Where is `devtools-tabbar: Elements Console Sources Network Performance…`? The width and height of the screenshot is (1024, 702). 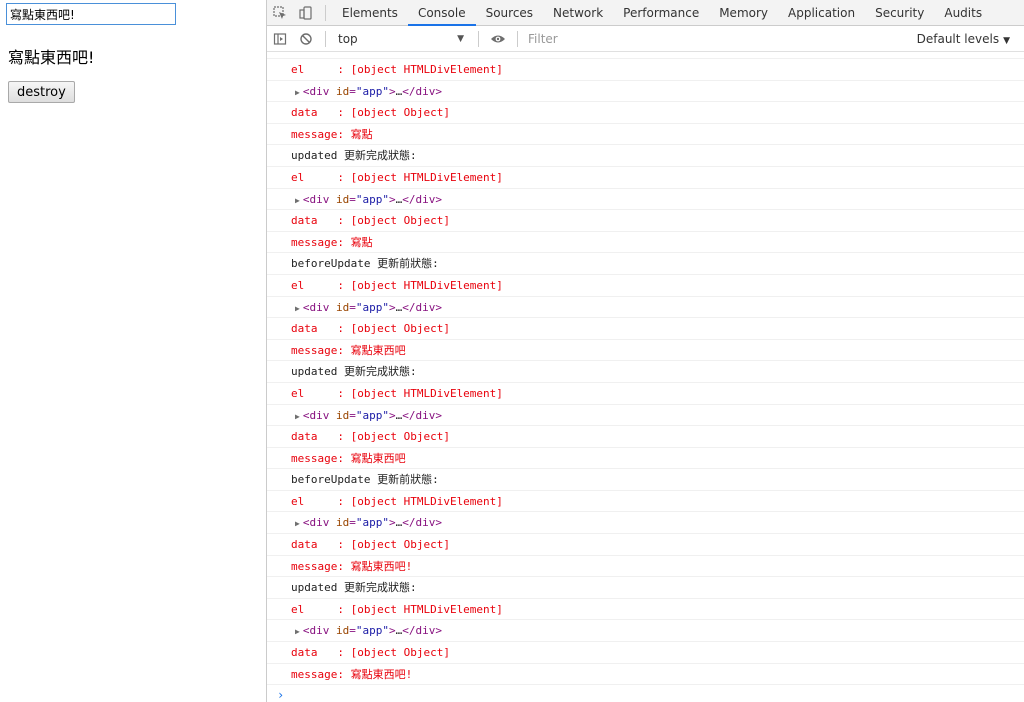
devtools-tabbar: Elements Console Sources Network Performance… is located at coordinates (645, 13).